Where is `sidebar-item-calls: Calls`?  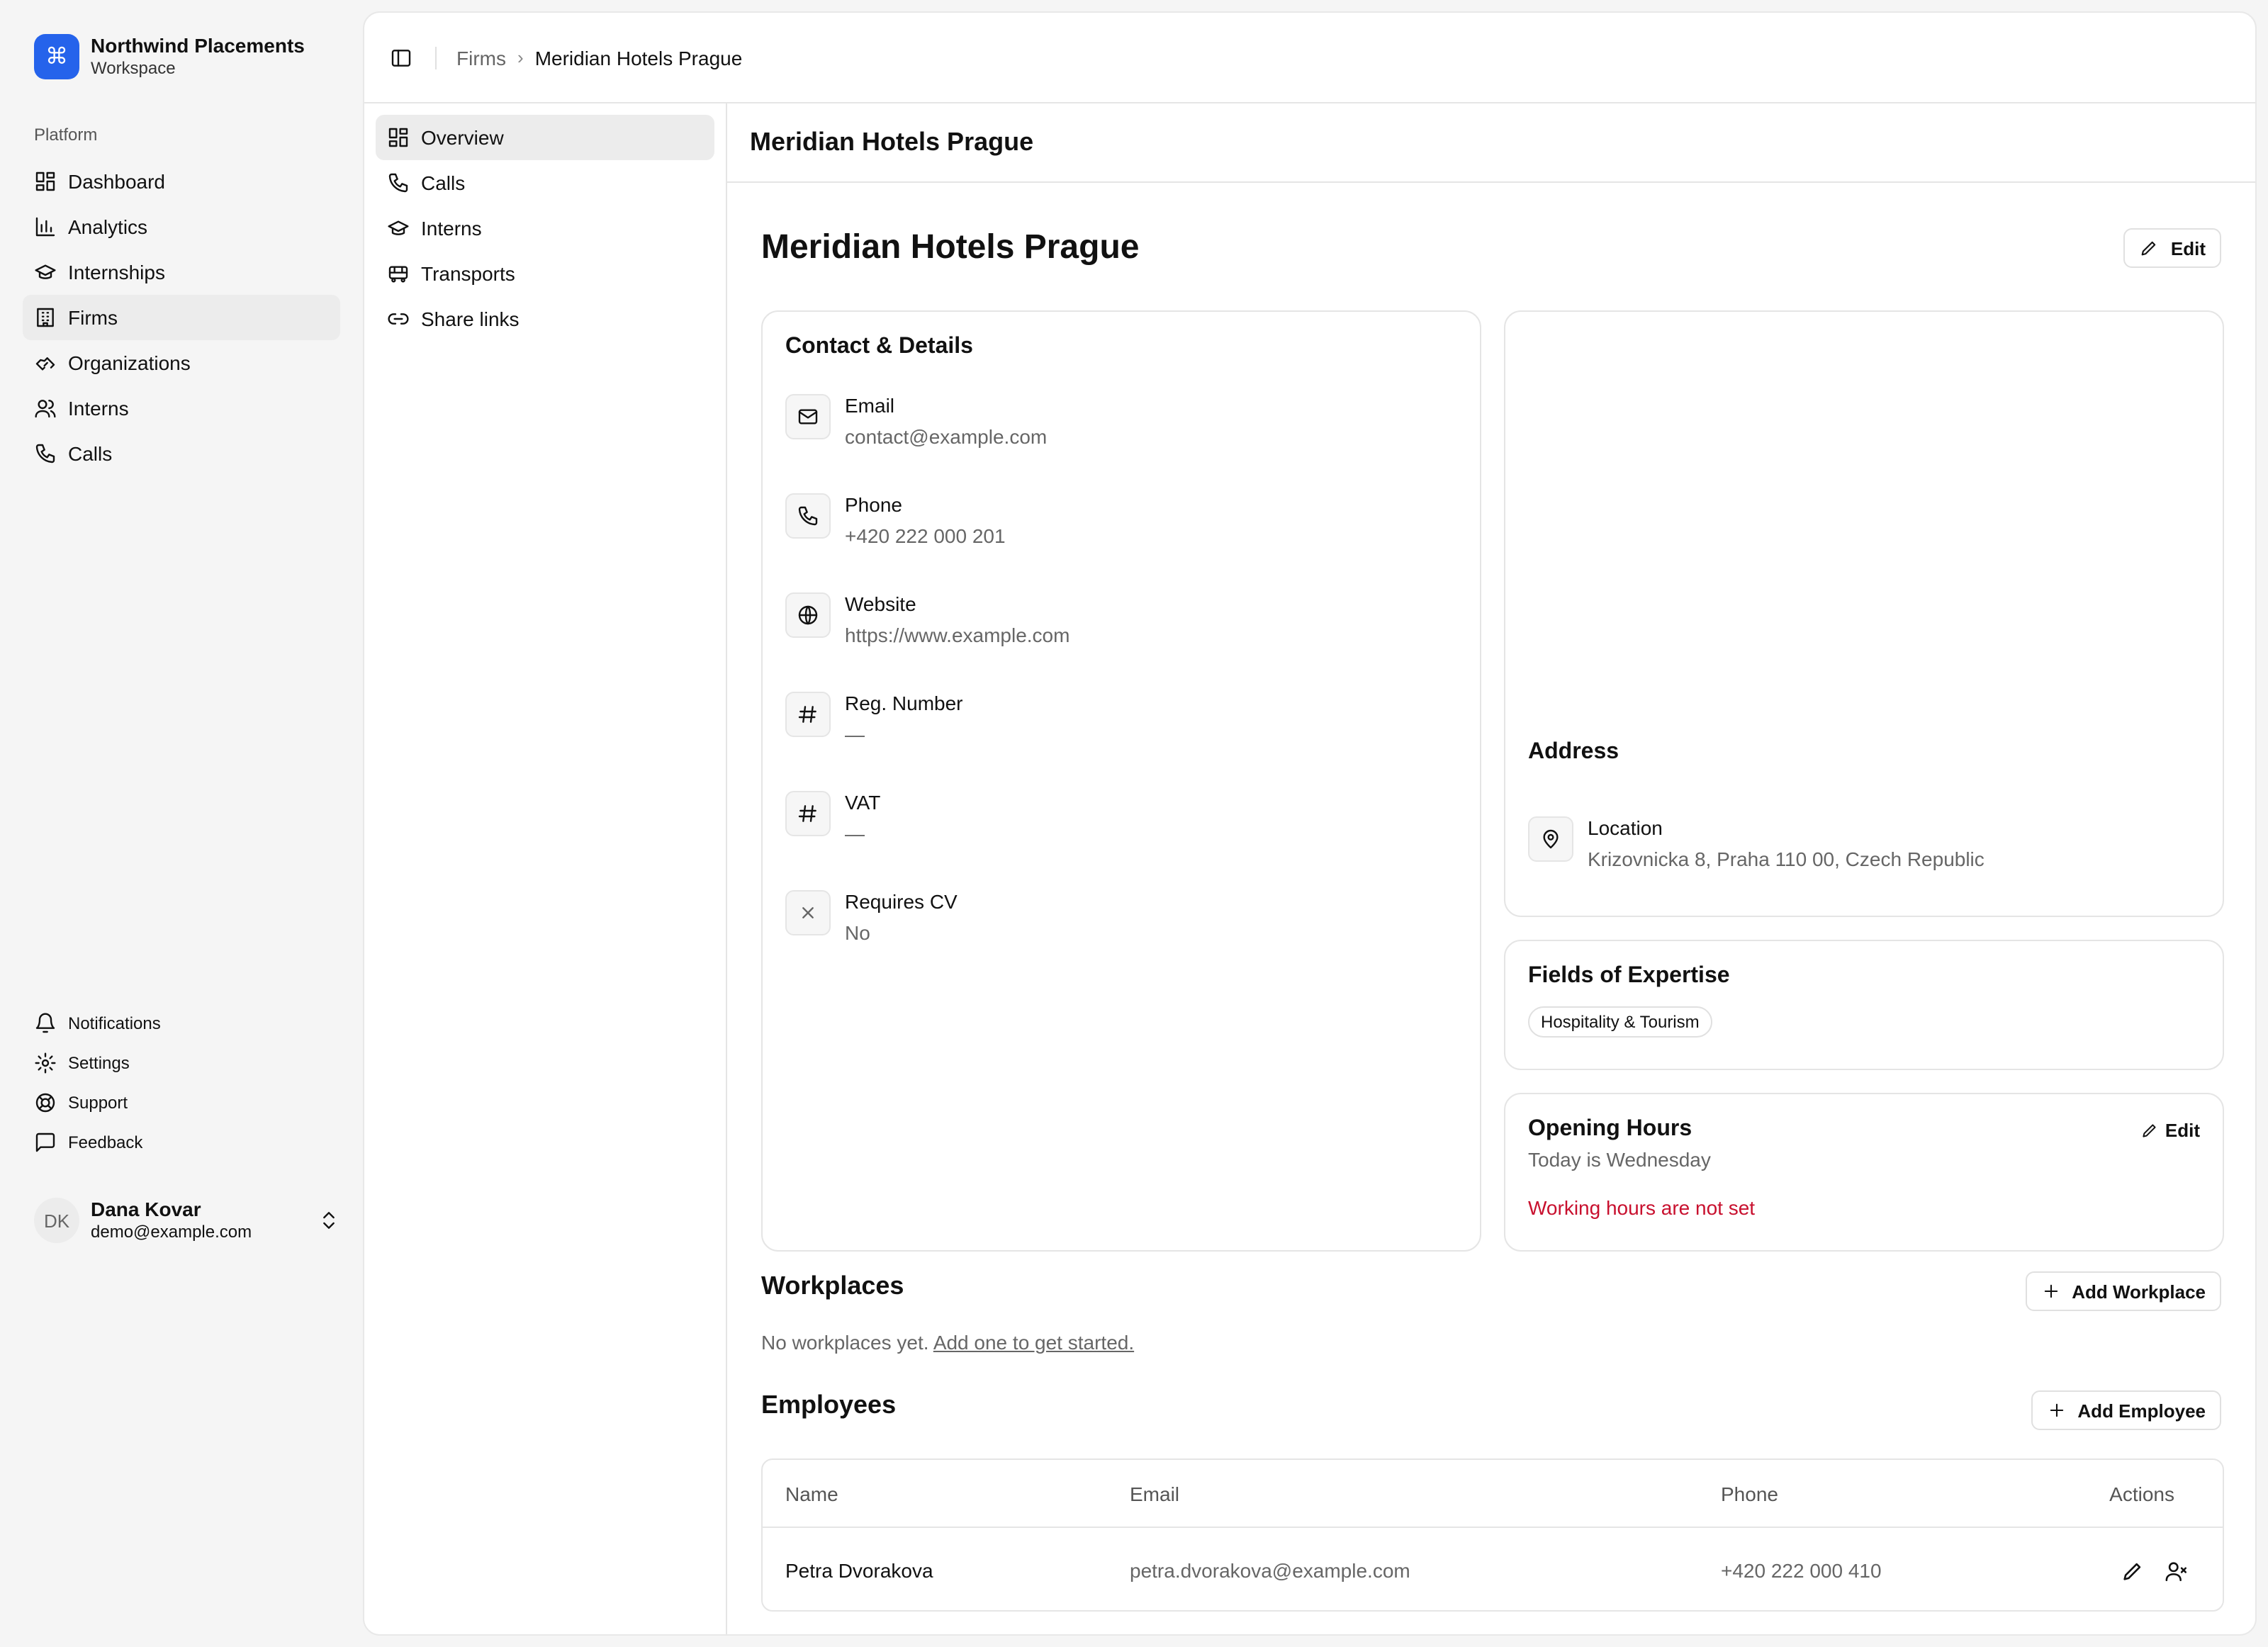
sidebar-item-calls: Calls is located at coordinates (181, 453).